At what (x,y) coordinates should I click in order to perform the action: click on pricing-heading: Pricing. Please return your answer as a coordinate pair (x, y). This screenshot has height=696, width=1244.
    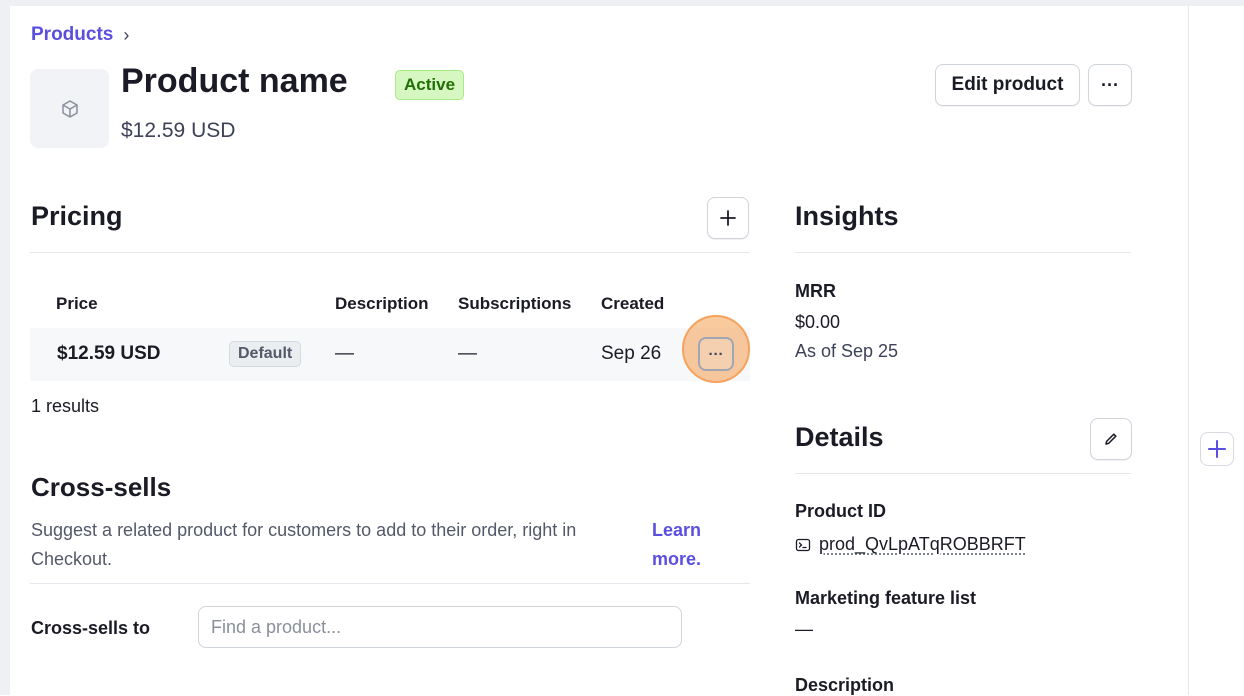
    Looking at the image, I should click on (77, 216).